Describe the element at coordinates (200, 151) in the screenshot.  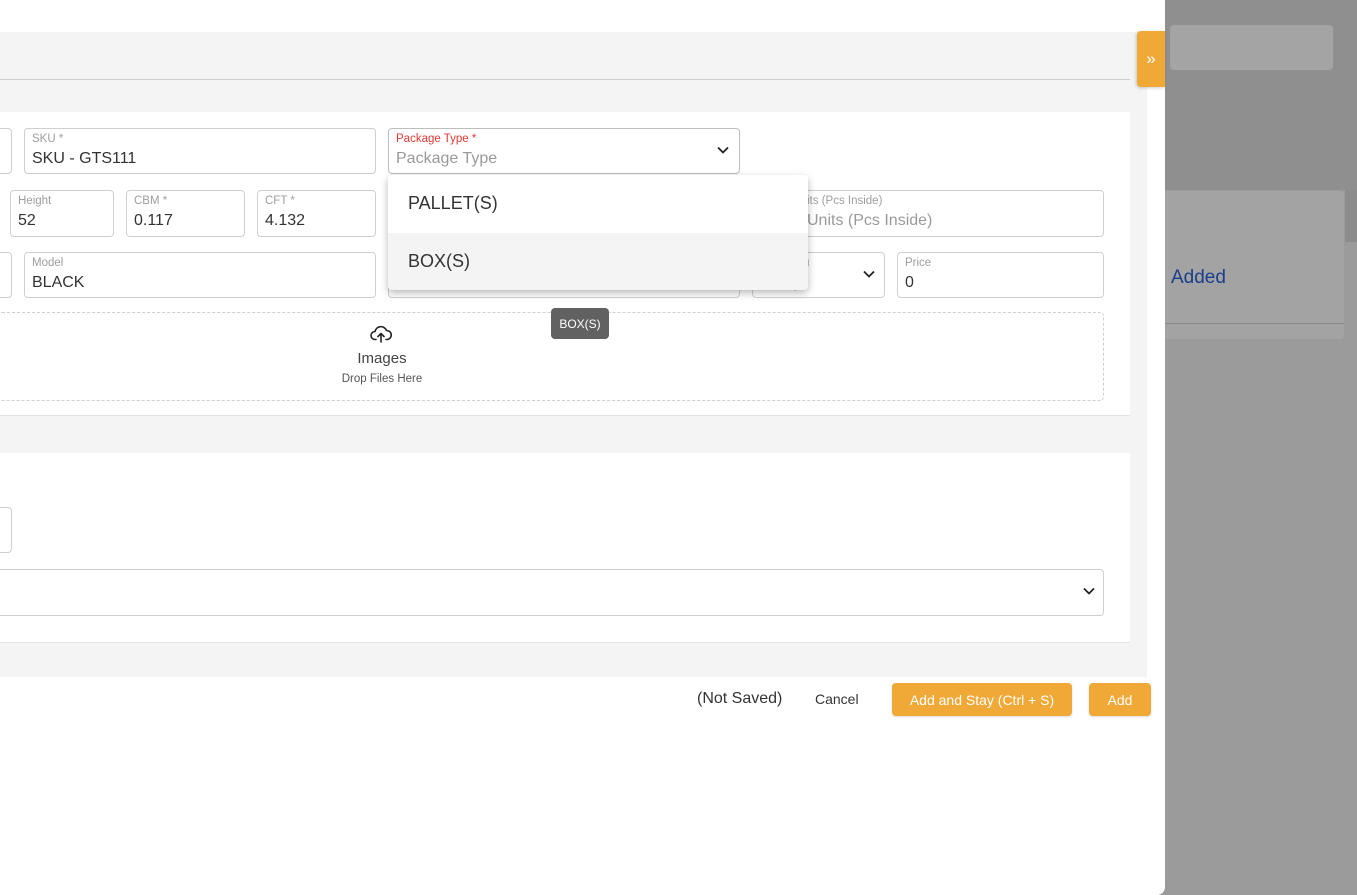
I see `sku-field: SKU * SKU - GTS111` at that location.